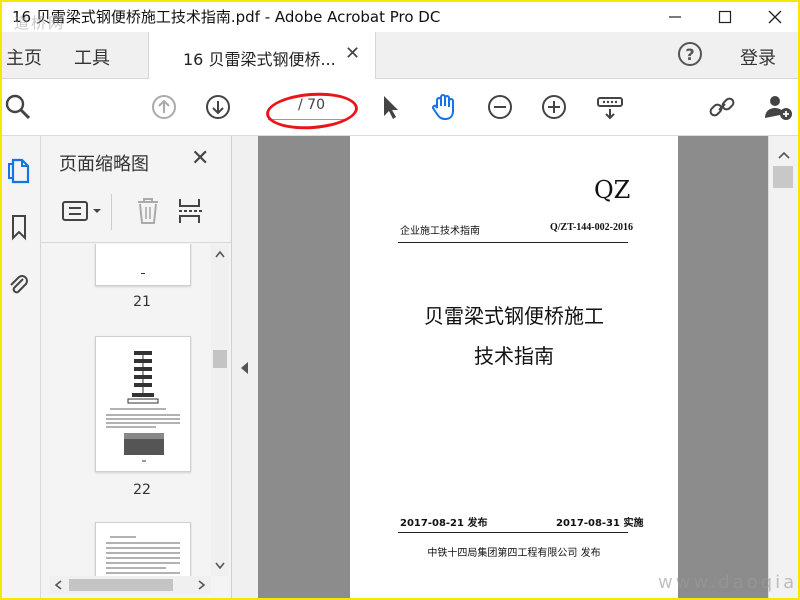 The image size is (800, 600). Describe the element at coordinates (92, 57) in the screenshot. I see `tab-tools: 工具` at that location.